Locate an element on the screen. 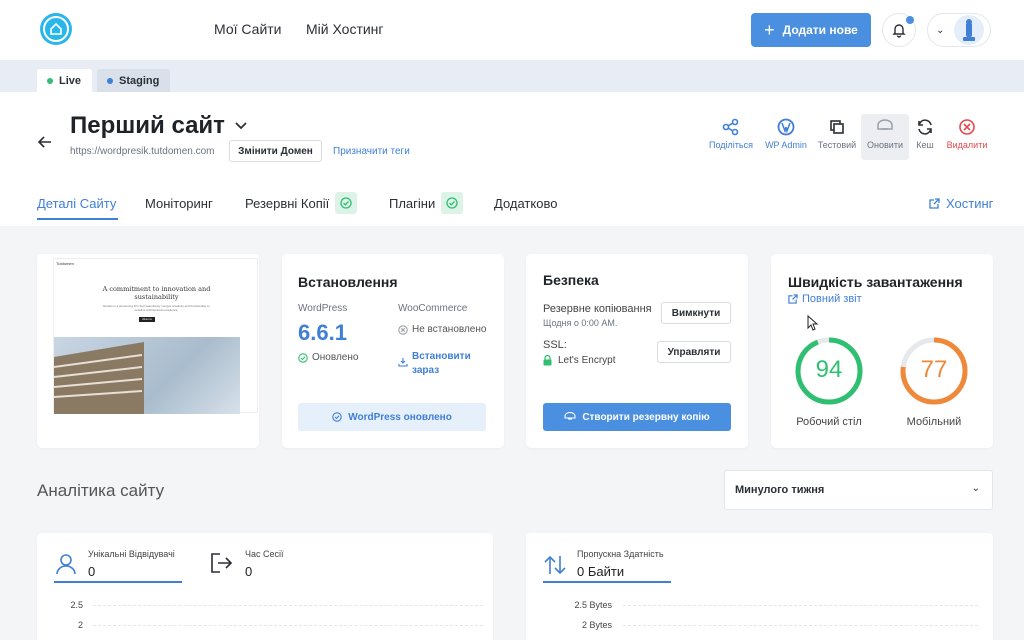 The image size is (1024, 640). add-new-button: + Додати нове is located at coordinates (811, 30).